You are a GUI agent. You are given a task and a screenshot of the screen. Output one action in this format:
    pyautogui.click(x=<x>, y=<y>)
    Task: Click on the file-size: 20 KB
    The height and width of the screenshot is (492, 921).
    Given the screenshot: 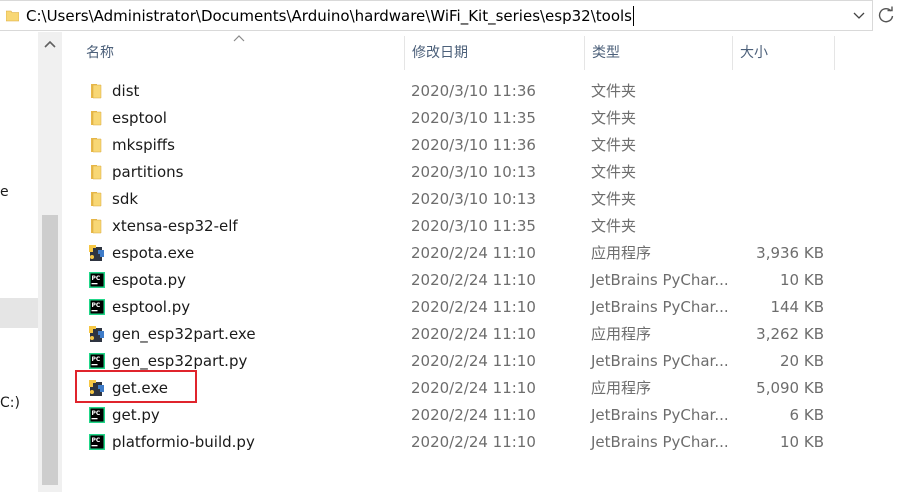 What is the action you would take?
    pyautogui.click(x=802, y=361)
    